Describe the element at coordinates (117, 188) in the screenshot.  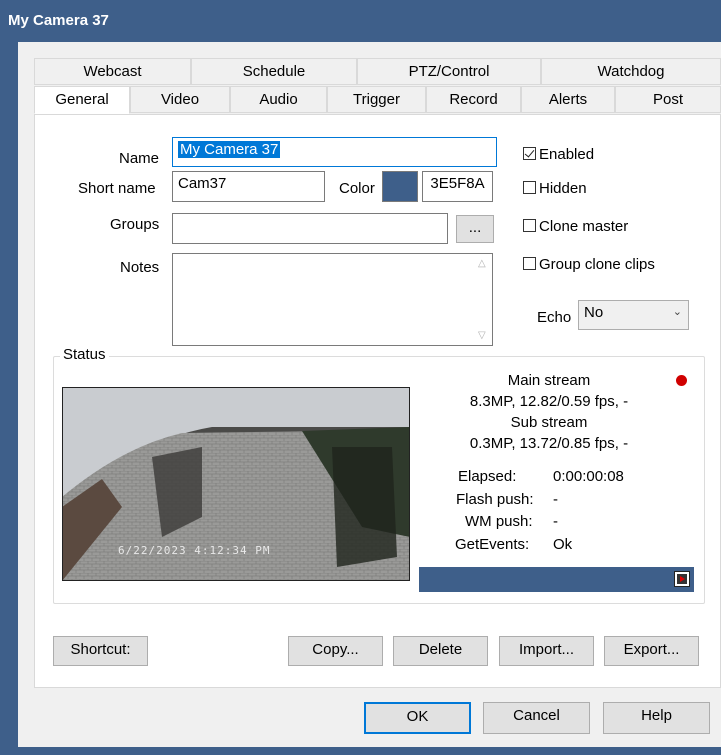
I see `short-name-label: Short name` at that location.